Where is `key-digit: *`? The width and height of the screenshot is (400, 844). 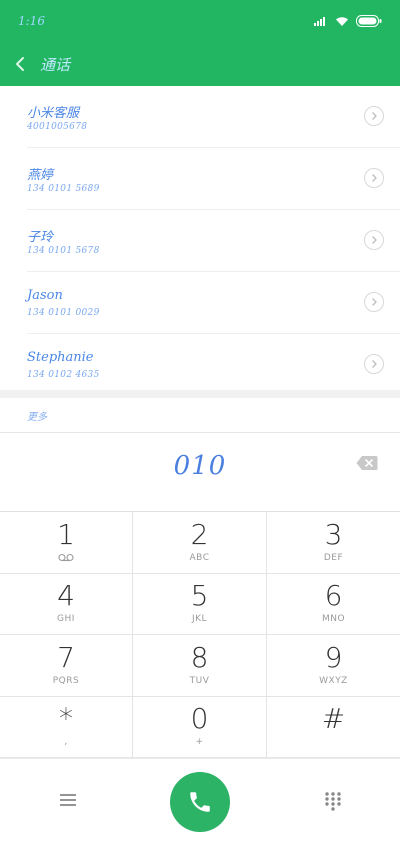
key-digit: * is located at coordinates (66, 719).